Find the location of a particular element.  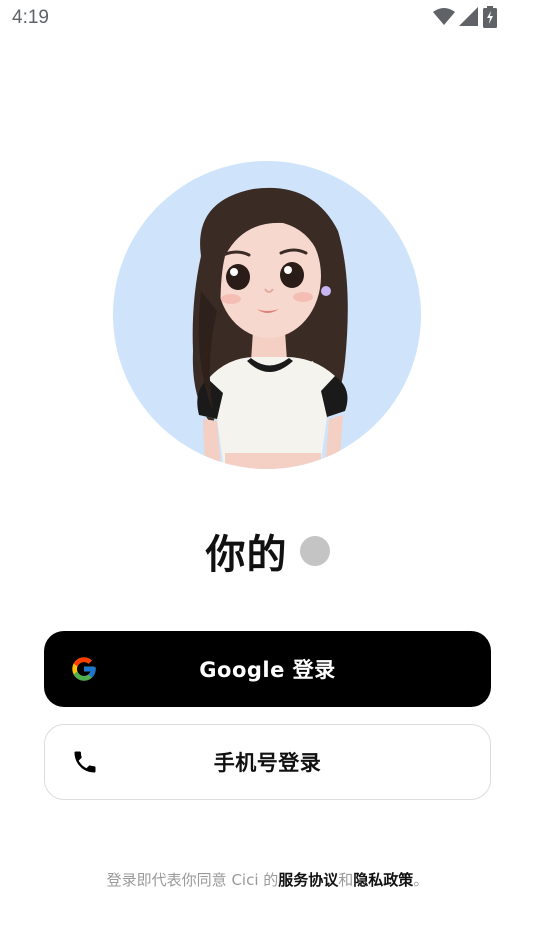

phone-icon is located at coordinates (85, 762).